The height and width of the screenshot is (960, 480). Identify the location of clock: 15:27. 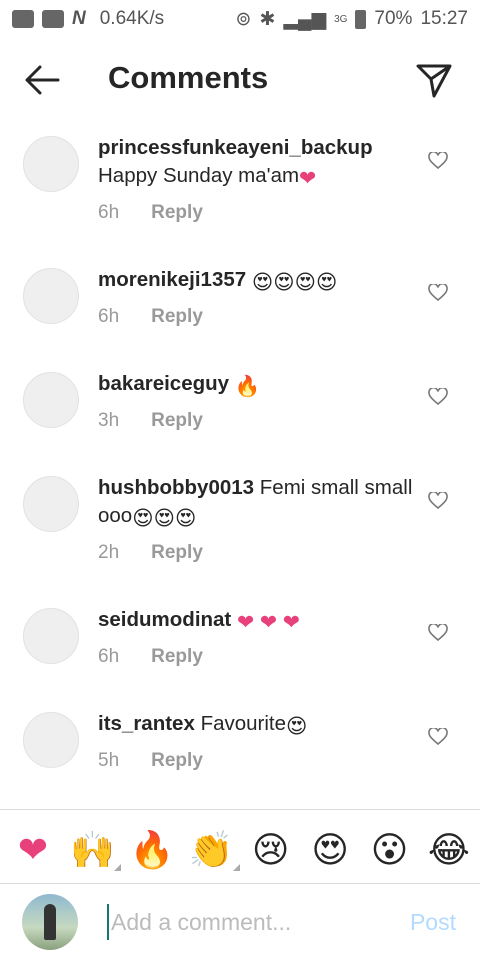
(444, 18).